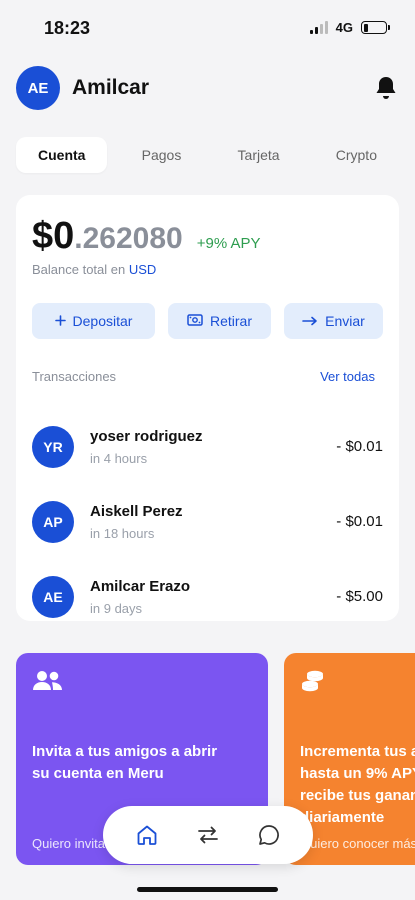 This screenshot has height=900, width=415. I want to click on transactions-title: Transacciones, so click(74, 376).